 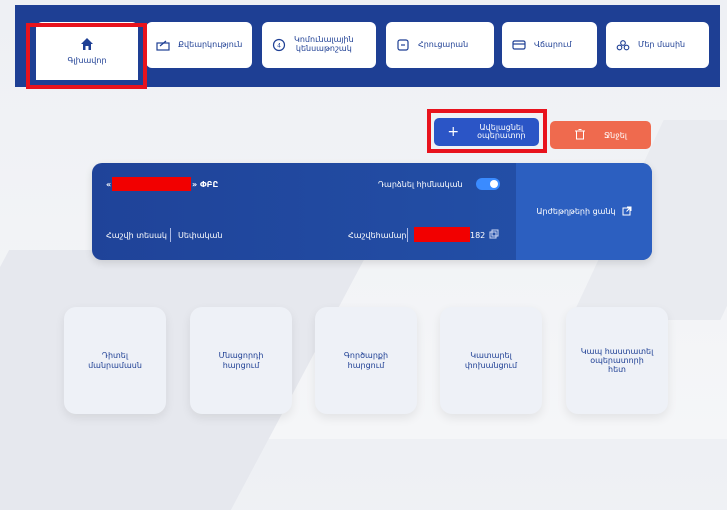 What do you see at coordinates (494, 235) in the screenshot?
I see `copy-icon` at bounding box center [494, 235].